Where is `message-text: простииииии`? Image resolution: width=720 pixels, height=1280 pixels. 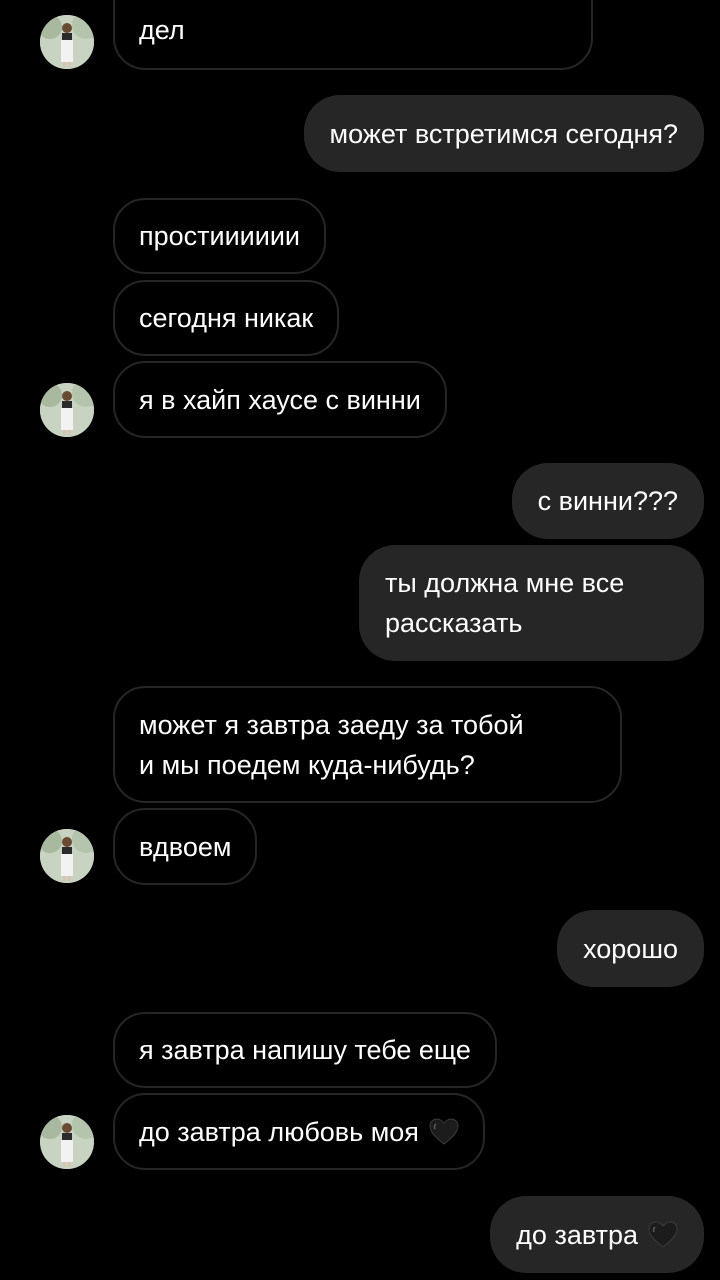
message-text: простииииии is located at coordinates (220, 236).